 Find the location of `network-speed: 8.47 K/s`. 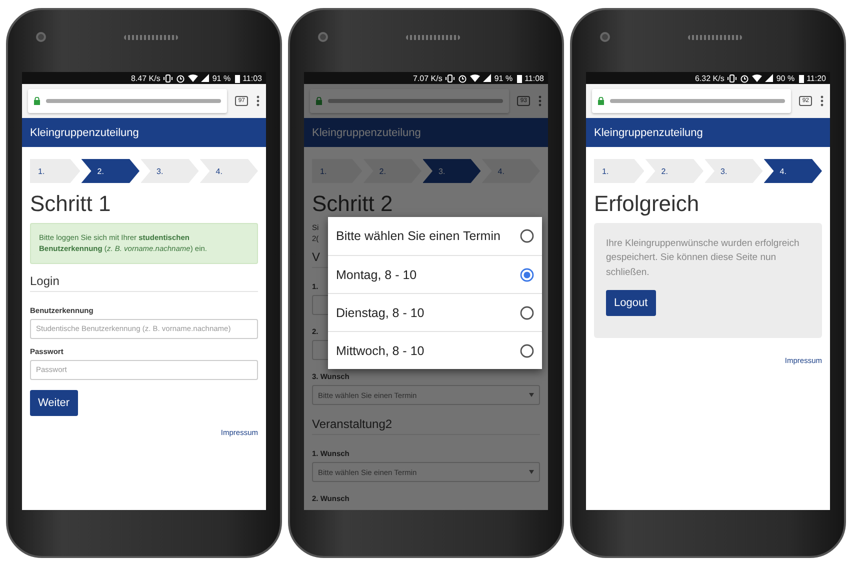

network-speed: 8.47 K/s is located at coordinates (145, 78).